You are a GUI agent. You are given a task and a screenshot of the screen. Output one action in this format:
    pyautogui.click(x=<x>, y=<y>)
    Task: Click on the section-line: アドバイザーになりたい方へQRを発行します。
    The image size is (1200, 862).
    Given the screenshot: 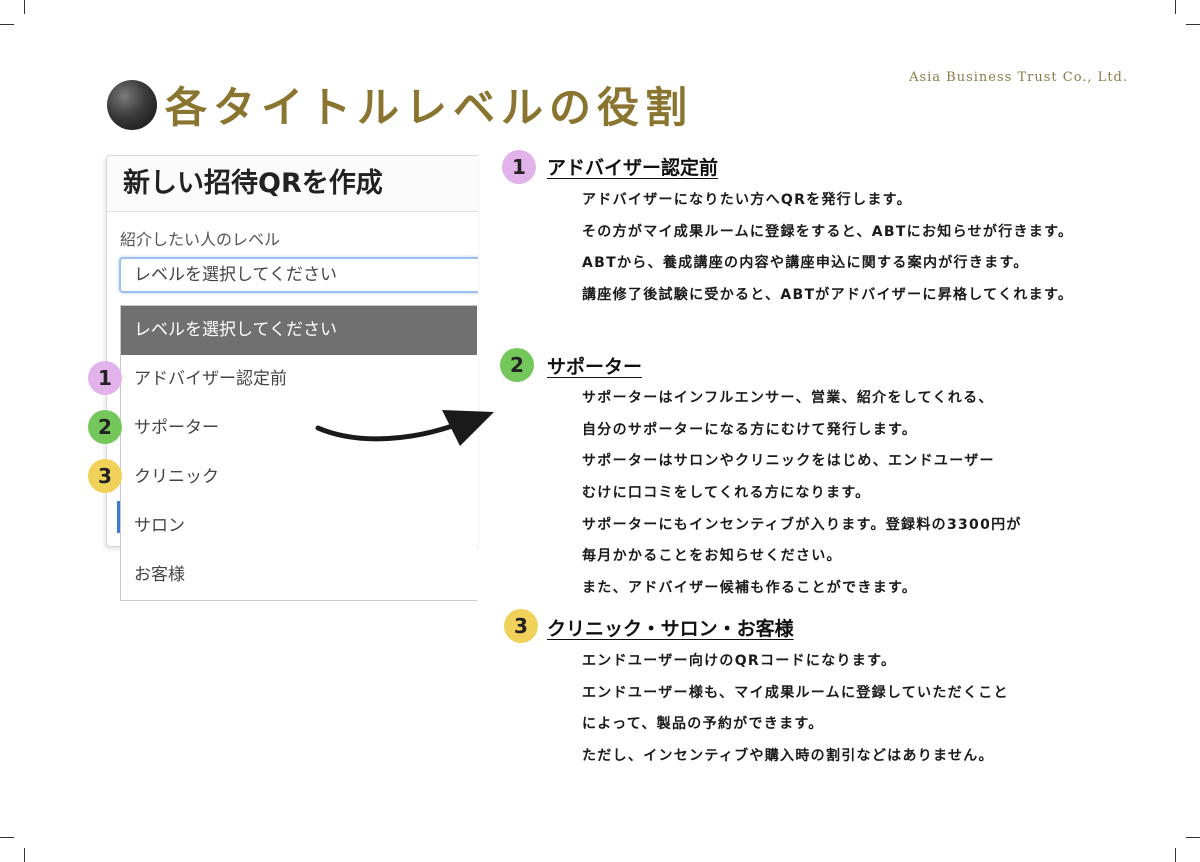 What is the action you would take?
    pyautogui.click(x=747, y=200)
    